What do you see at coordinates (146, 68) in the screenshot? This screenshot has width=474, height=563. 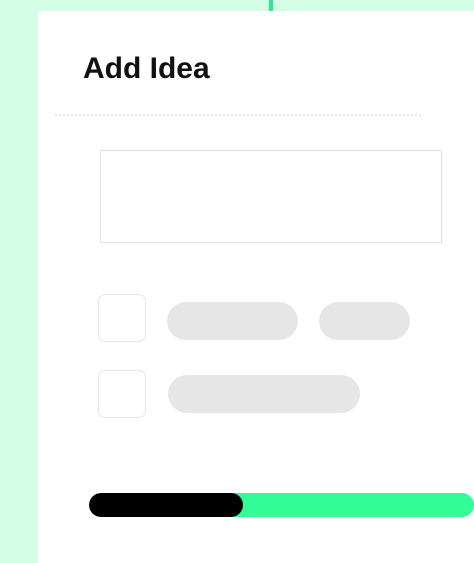 I see `panel-title: Add Idea` at bounding box center [146, 68].